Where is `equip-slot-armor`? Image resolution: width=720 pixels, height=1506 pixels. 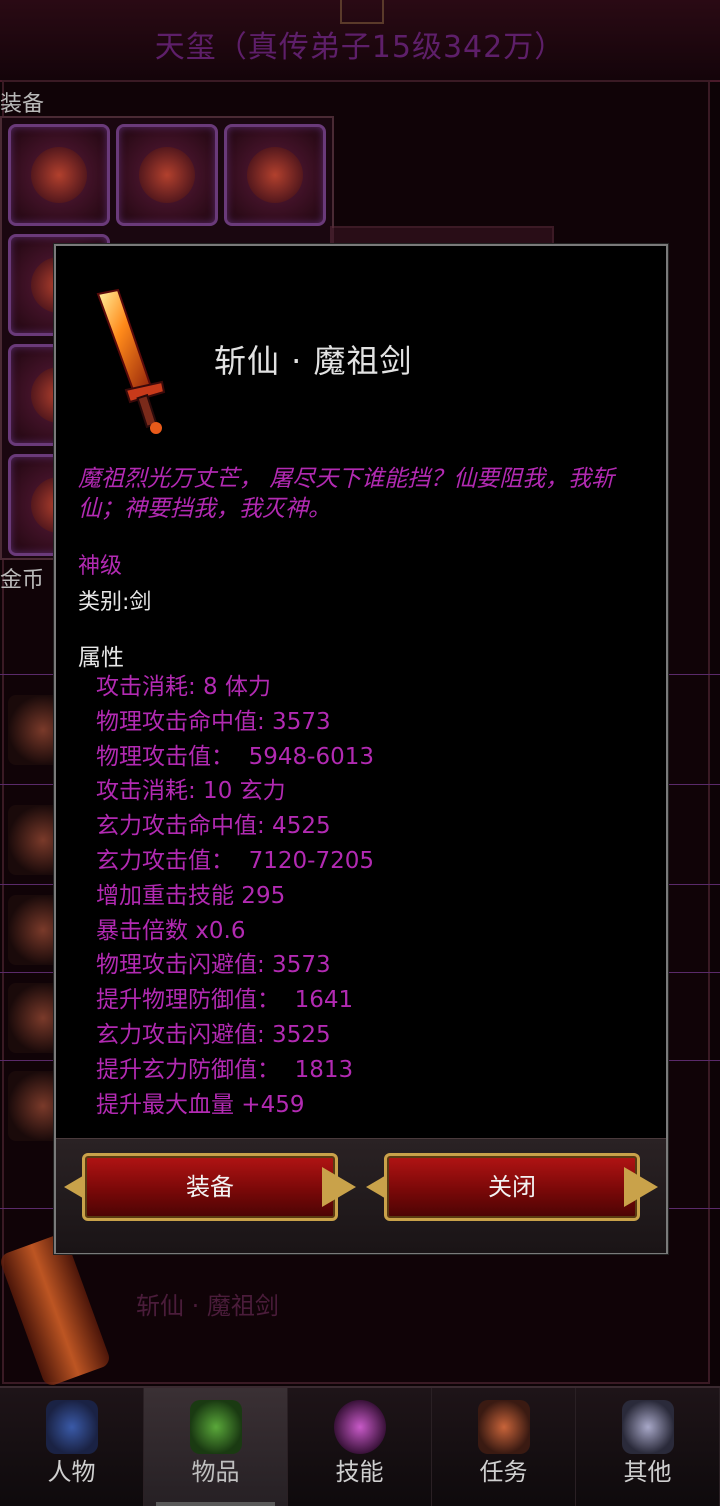
equip-slot-armor is located at coordinates (167, 175).